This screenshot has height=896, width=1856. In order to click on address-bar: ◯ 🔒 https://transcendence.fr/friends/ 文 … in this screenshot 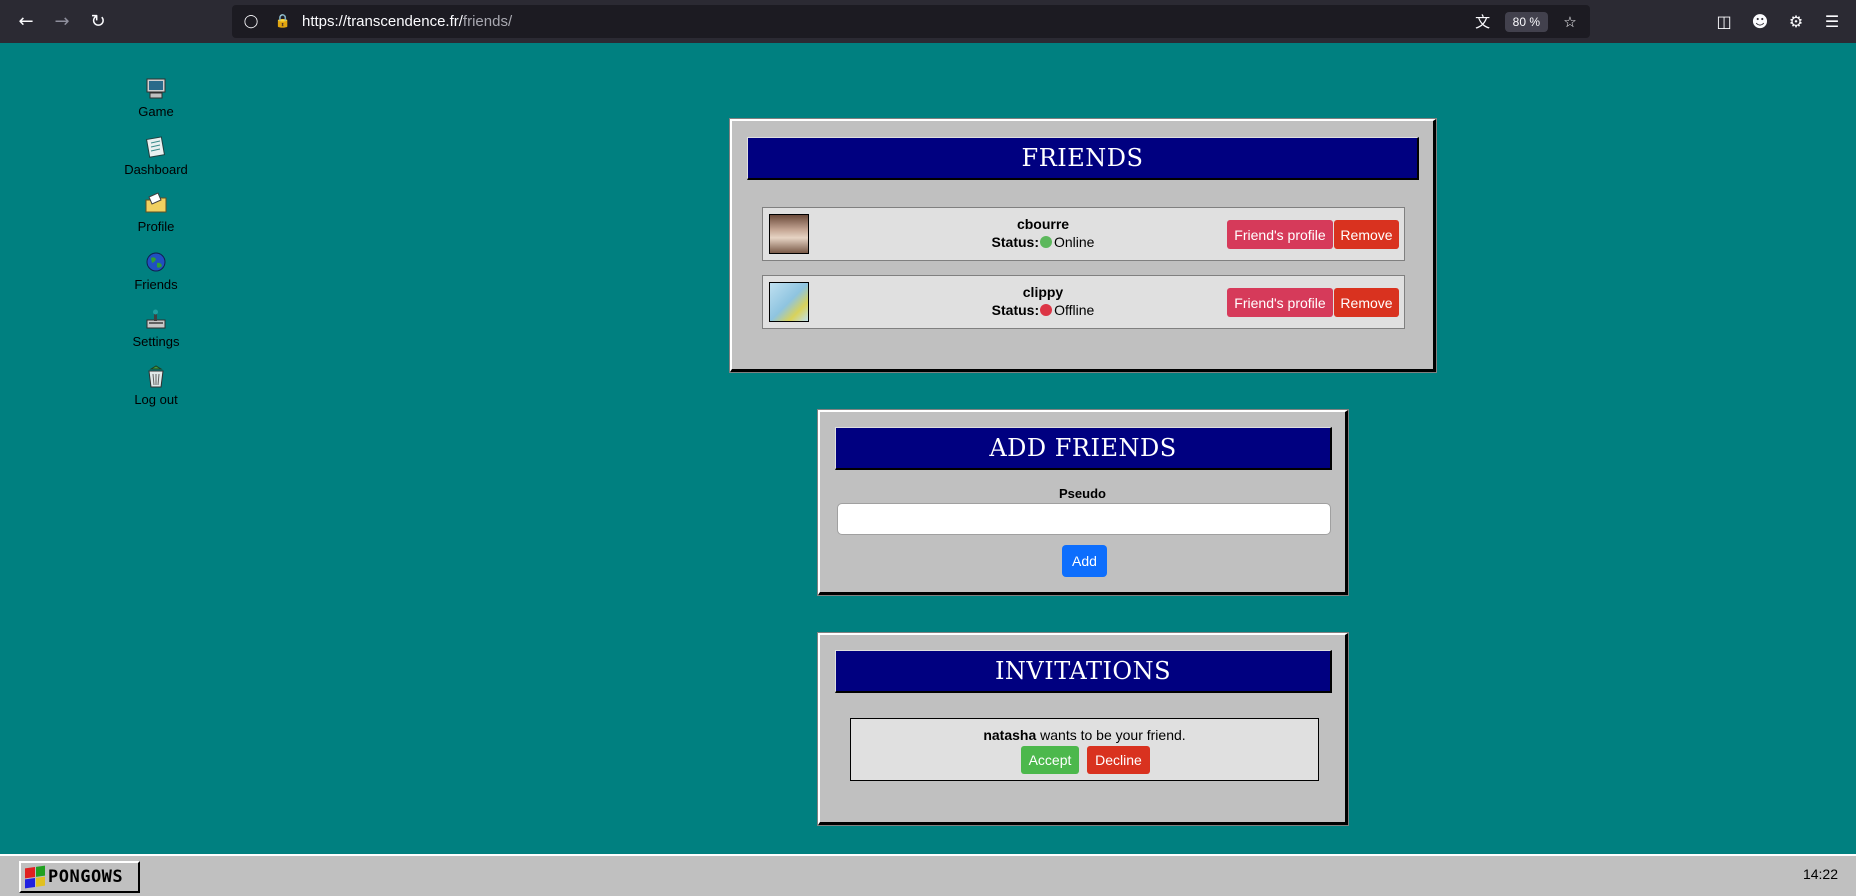, I will do `click(911, 21)`.